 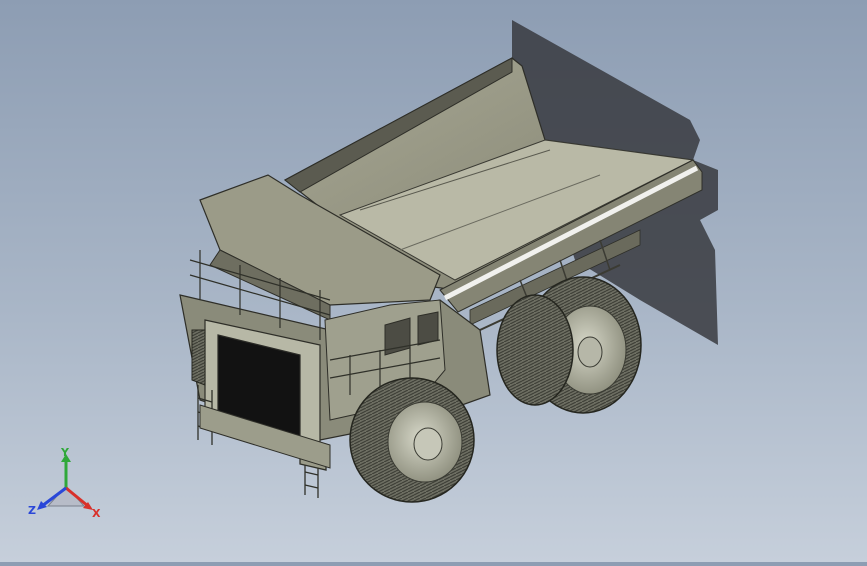 What do you see at coordinates (535, 350) in the screenshot?
I see `rear-wheel-inner` at bounding box center [535, 350].